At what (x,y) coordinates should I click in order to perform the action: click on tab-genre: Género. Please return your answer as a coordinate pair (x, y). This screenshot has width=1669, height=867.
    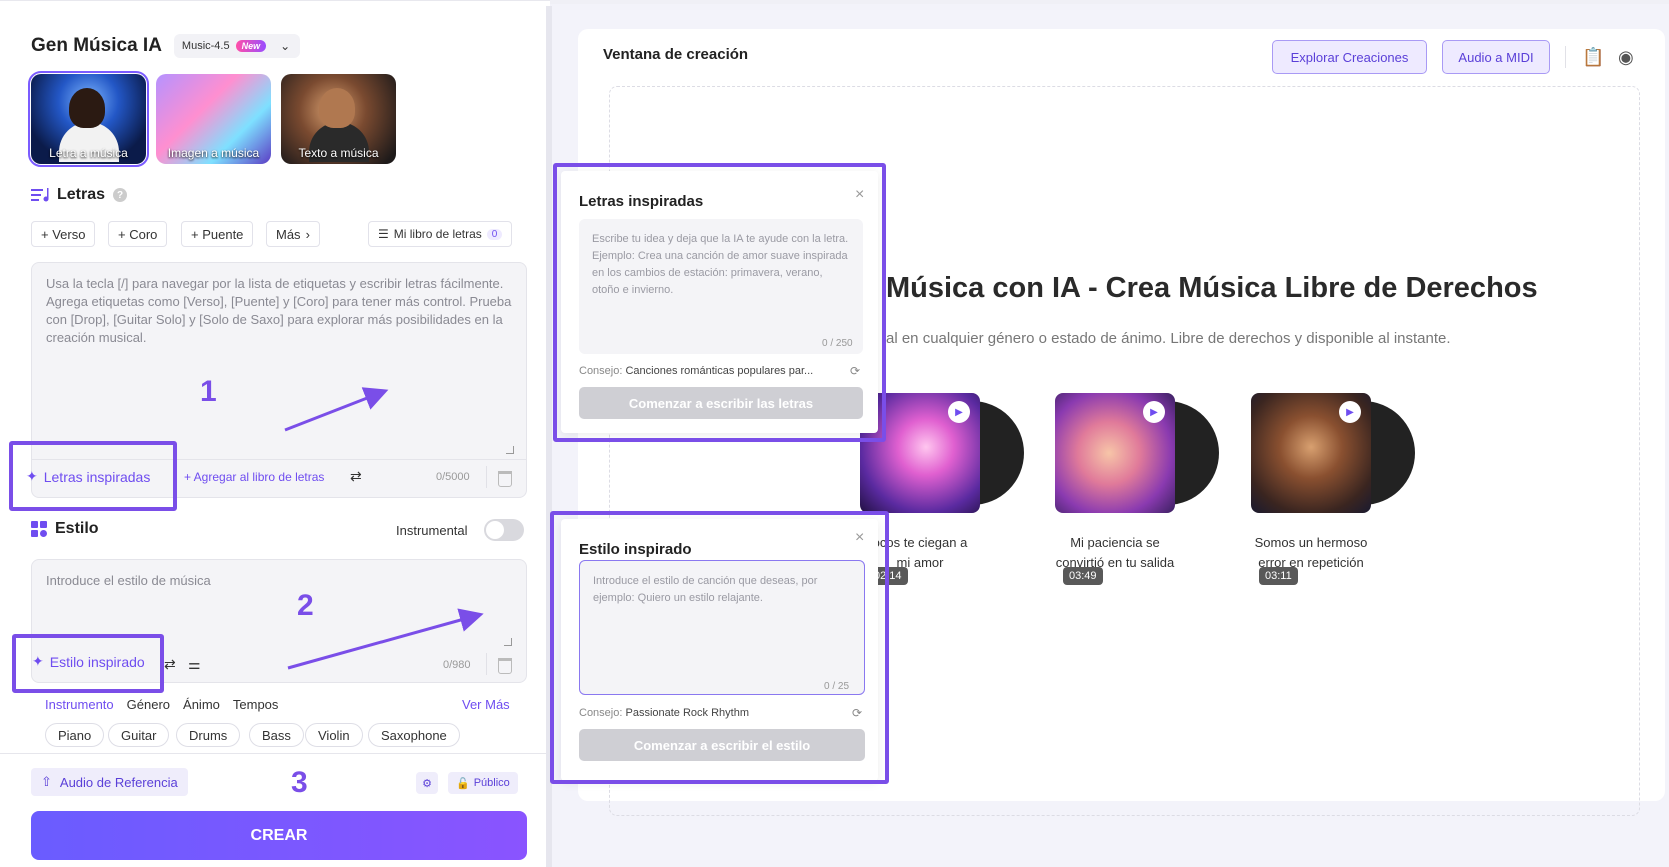
    Looking at the image, I should click on (148, 704).